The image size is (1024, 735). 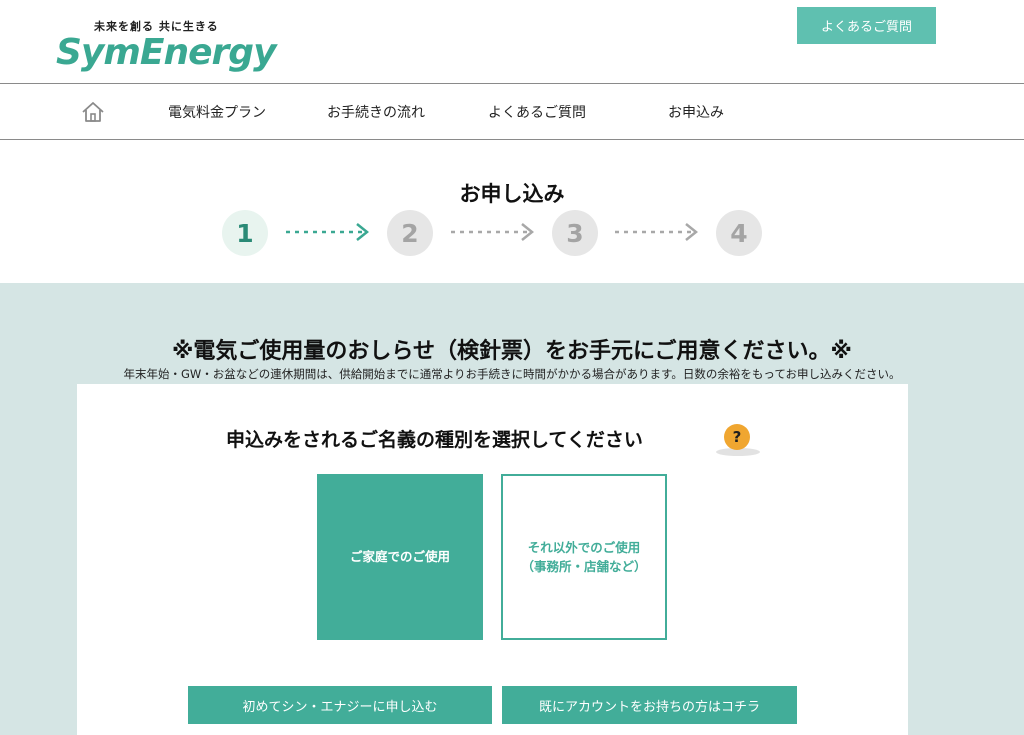 What do you see at coordinates (512, 194) in the screenshot?
I see `page-title: お申し込み` at bounding box center [512, 194].